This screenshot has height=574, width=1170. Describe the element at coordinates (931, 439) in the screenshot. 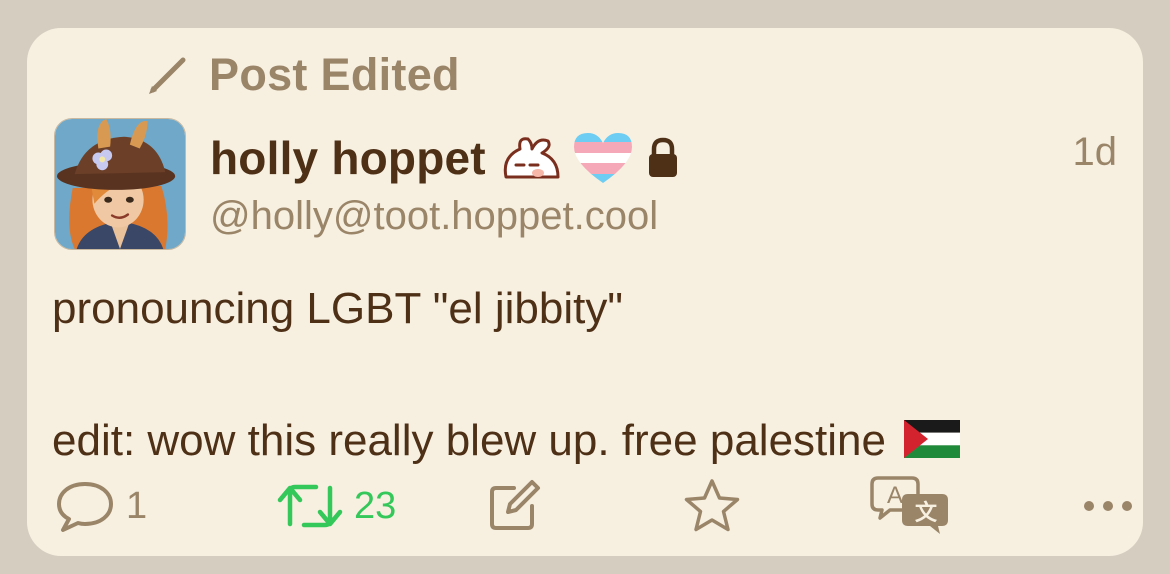

I see `palestine-flag-emoji-icon` at that location.